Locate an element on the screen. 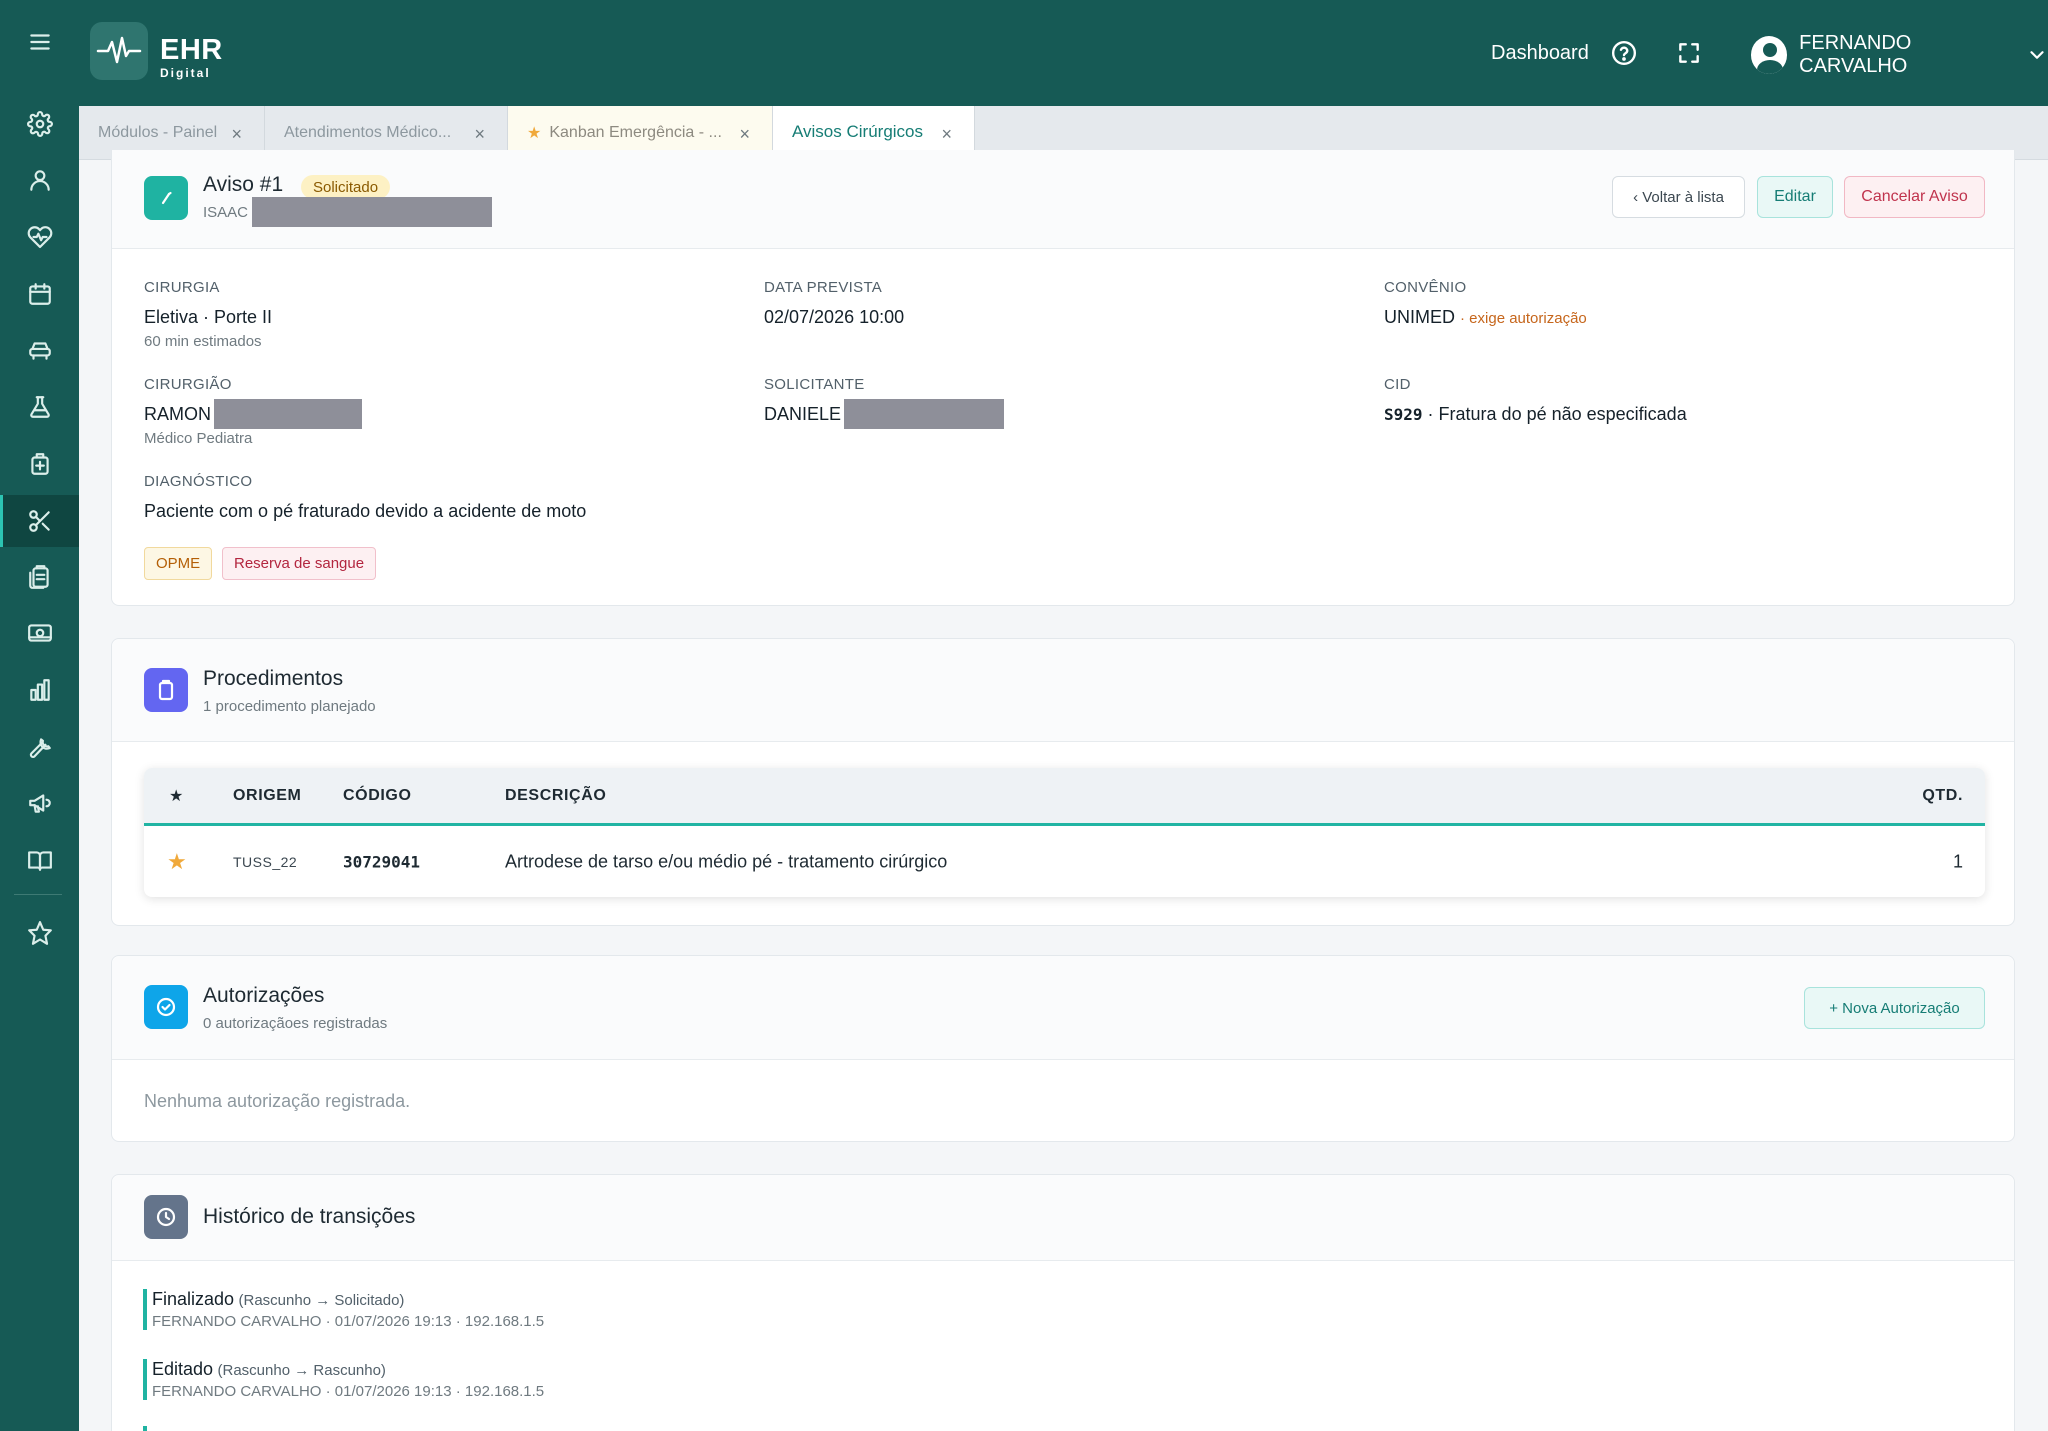 The image size is (2048, 1431). table-header: ★ ORIGEM CÓDIGO DESCRIÇÃO QTD. is located at coordinates (1064, 797).